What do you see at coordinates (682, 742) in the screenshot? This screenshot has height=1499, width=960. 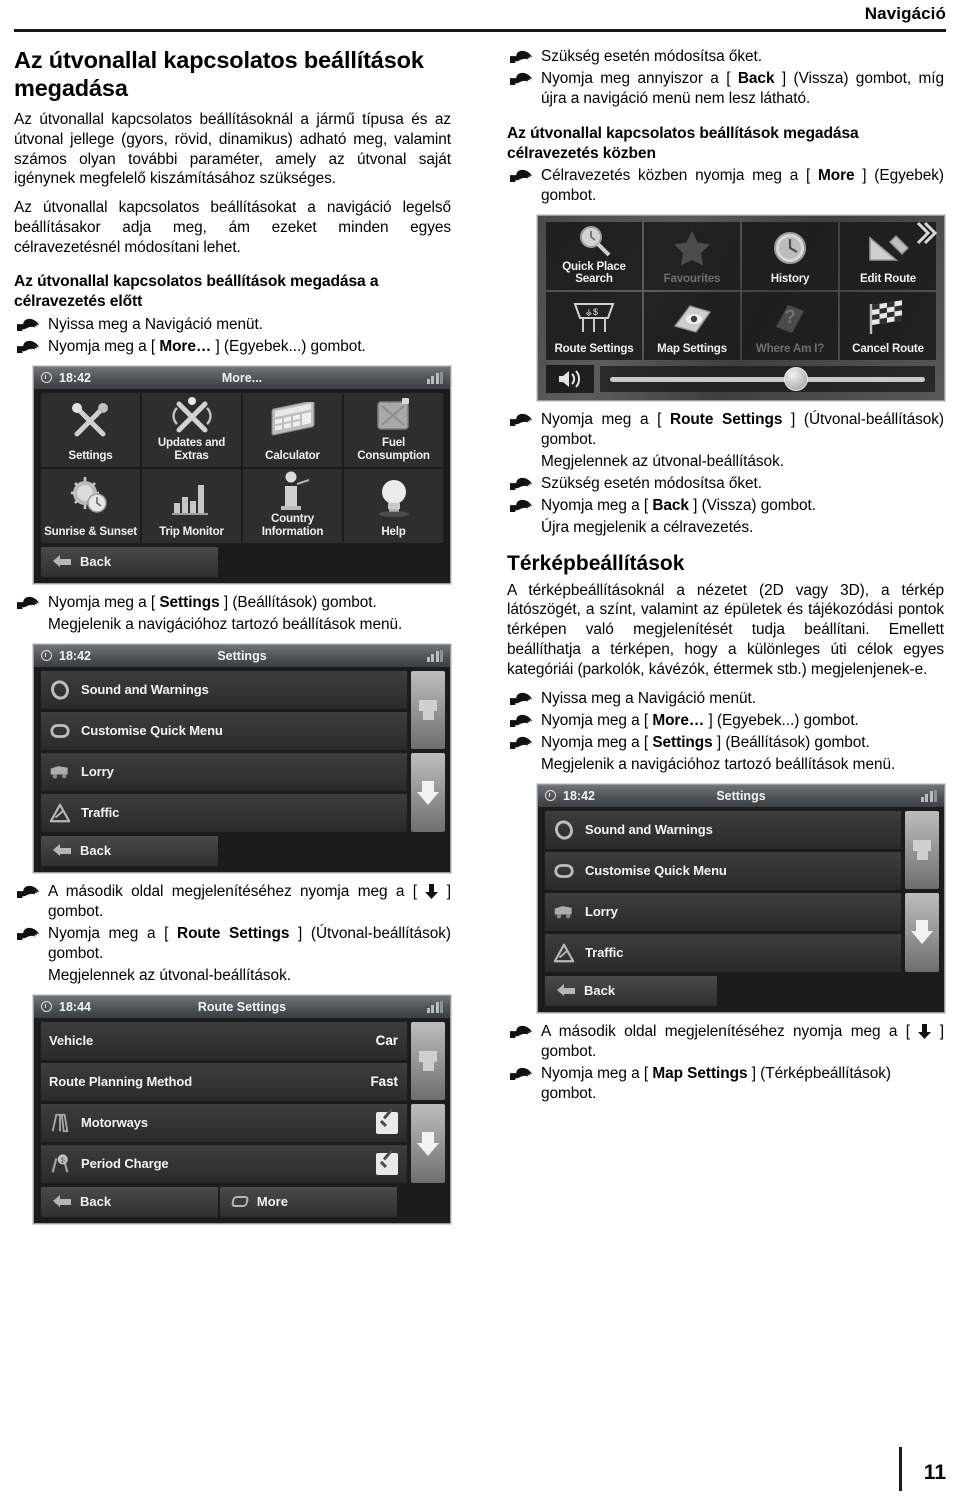 I see `key-label-settings: Settings` at bounding box center [682, 742].